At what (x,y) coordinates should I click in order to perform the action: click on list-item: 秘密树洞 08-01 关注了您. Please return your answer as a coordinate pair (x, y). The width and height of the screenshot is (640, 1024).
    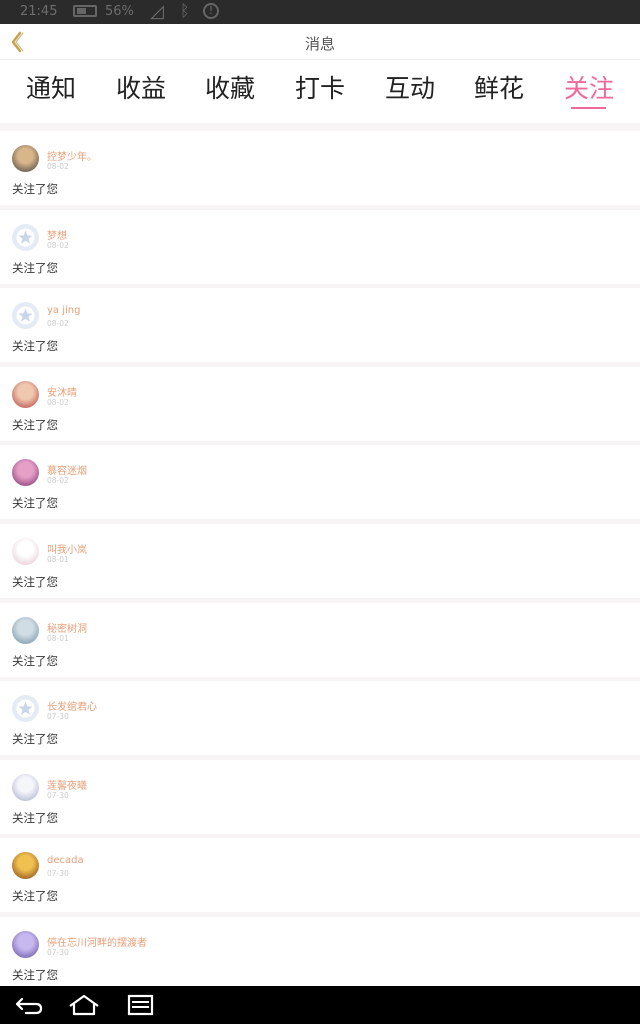
    Looking at the image, I should click on (320, 639).